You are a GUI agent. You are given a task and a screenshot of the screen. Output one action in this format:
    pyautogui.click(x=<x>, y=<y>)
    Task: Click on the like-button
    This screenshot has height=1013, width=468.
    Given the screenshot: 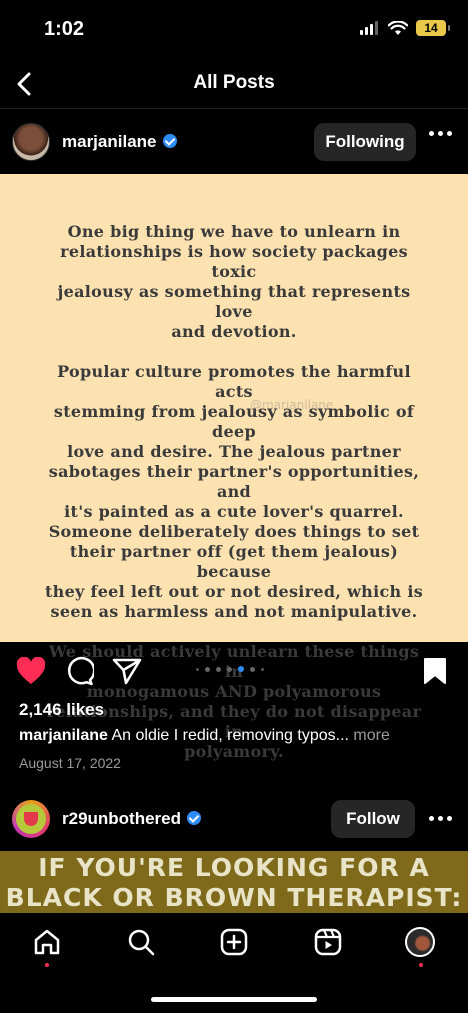 What is the action you would take?
    pyautogui.click(x=31, y=671)
    